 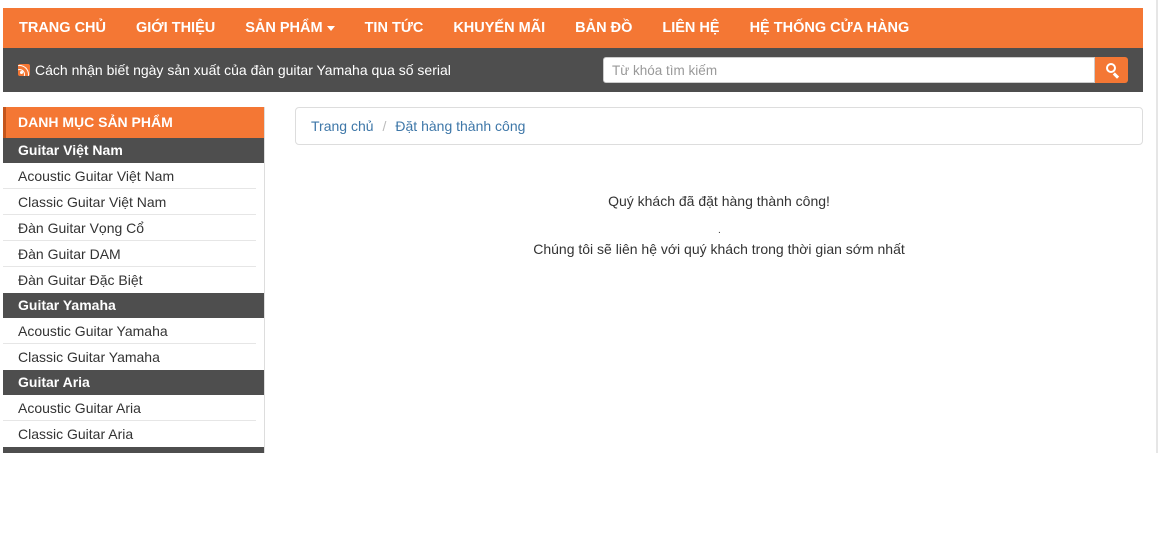 I want to click on category-header-cut-off, so click(x=133, y=450).